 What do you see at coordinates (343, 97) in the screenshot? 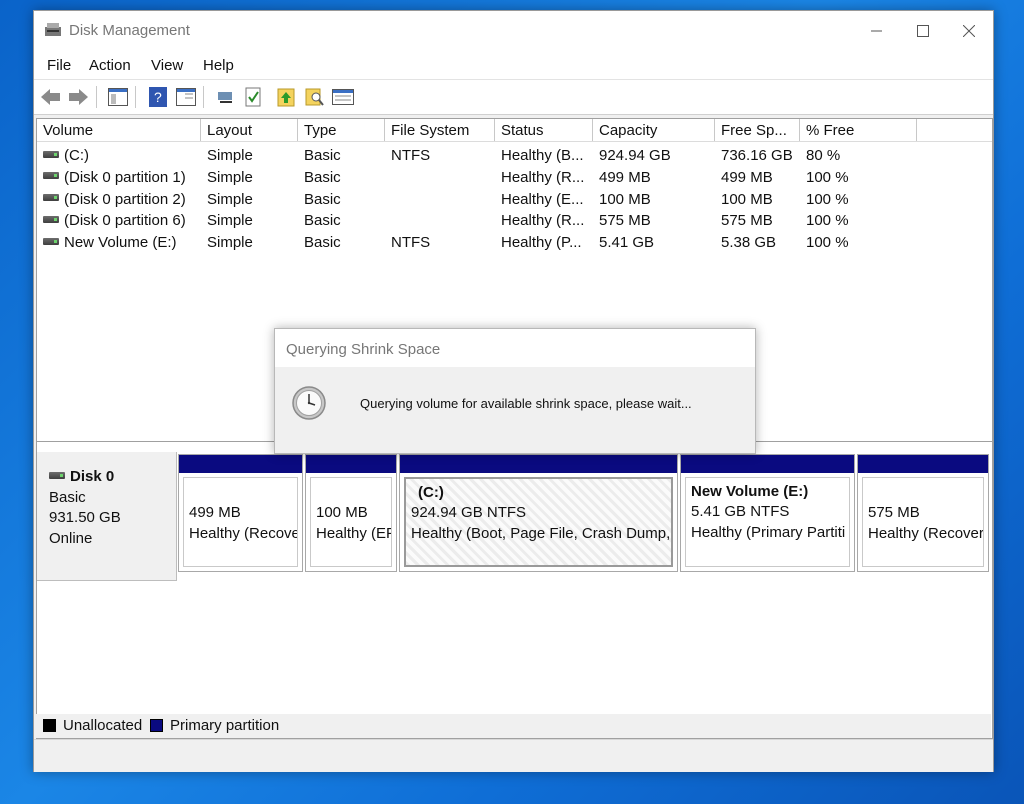
I see `list-button` at bounding box center [343, 97].